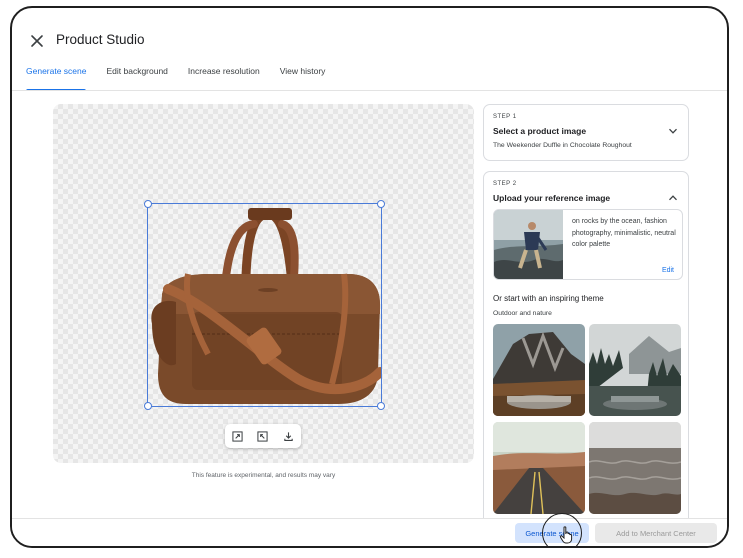 The height and width of the screenshot is (558, 743). Describe the element at coordinates (224, 77) in the screenshot. I see `tab-increase-resolution: Increase resolution` at that location.